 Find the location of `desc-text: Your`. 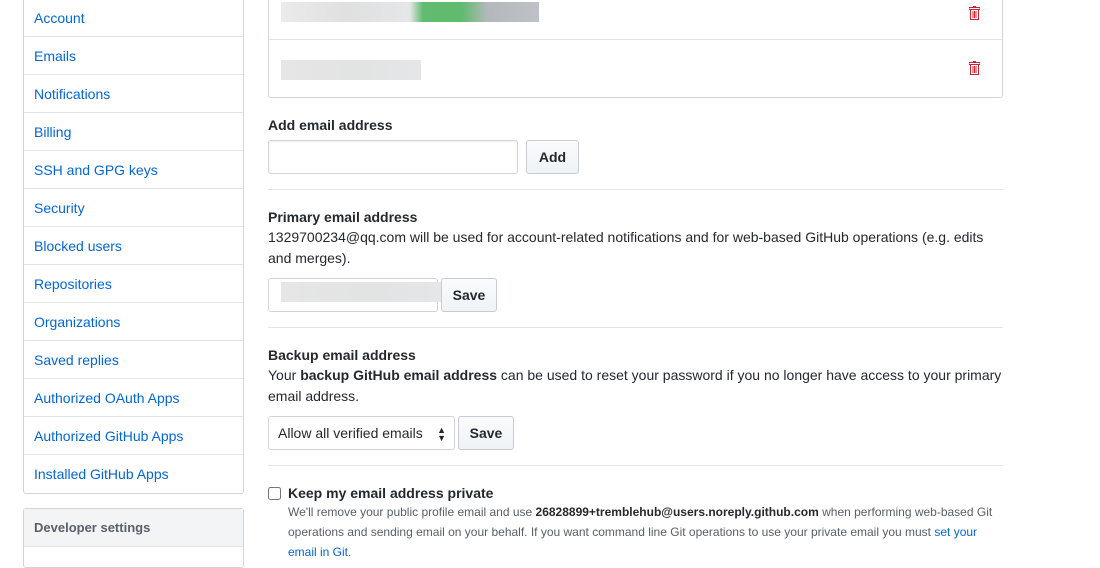

desc-text: Your is located at coordinates (284, 375).